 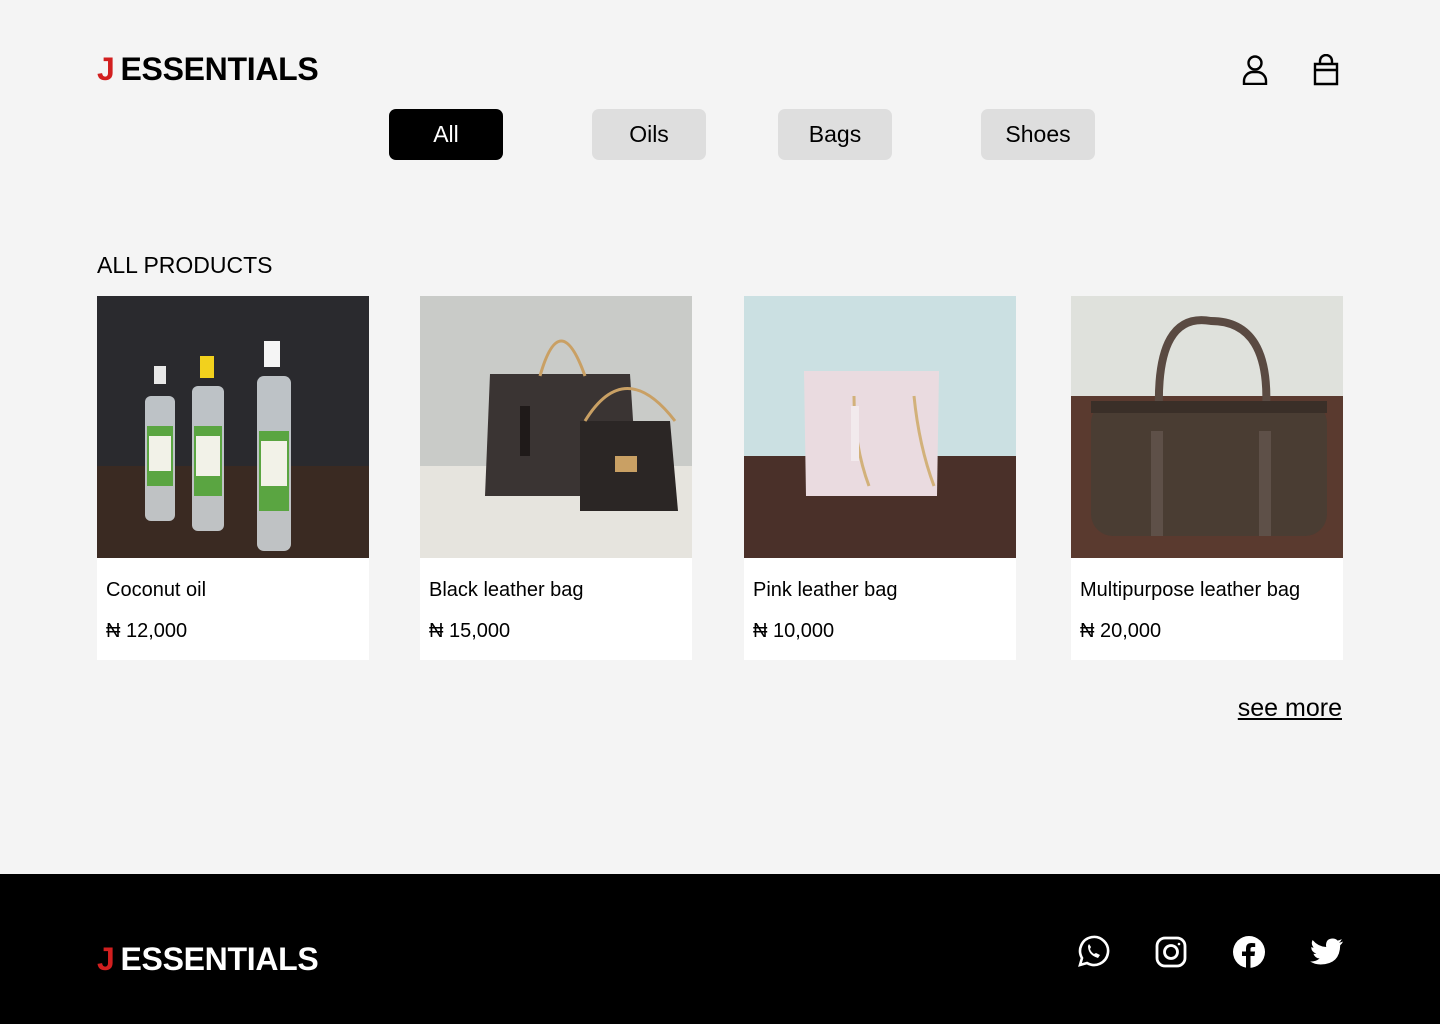 What do you see at coordinates (470, 631) in the screenshot?
I see `product-price: ₦ 15,000` at bounding box center [470, 631].